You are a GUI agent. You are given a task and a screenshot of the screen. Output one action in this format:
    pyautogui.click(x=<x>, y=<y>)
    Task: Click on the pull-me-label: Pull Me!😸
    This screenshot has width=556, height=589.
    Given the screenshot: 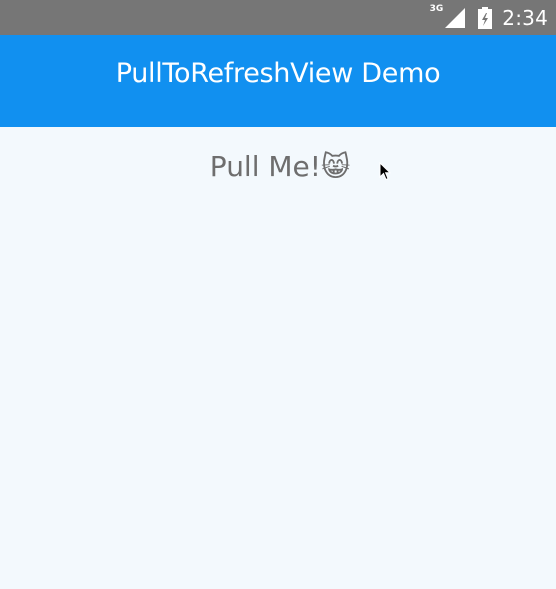 What is the action you would take?
    pyautogui.click(x=280, y=166)
    